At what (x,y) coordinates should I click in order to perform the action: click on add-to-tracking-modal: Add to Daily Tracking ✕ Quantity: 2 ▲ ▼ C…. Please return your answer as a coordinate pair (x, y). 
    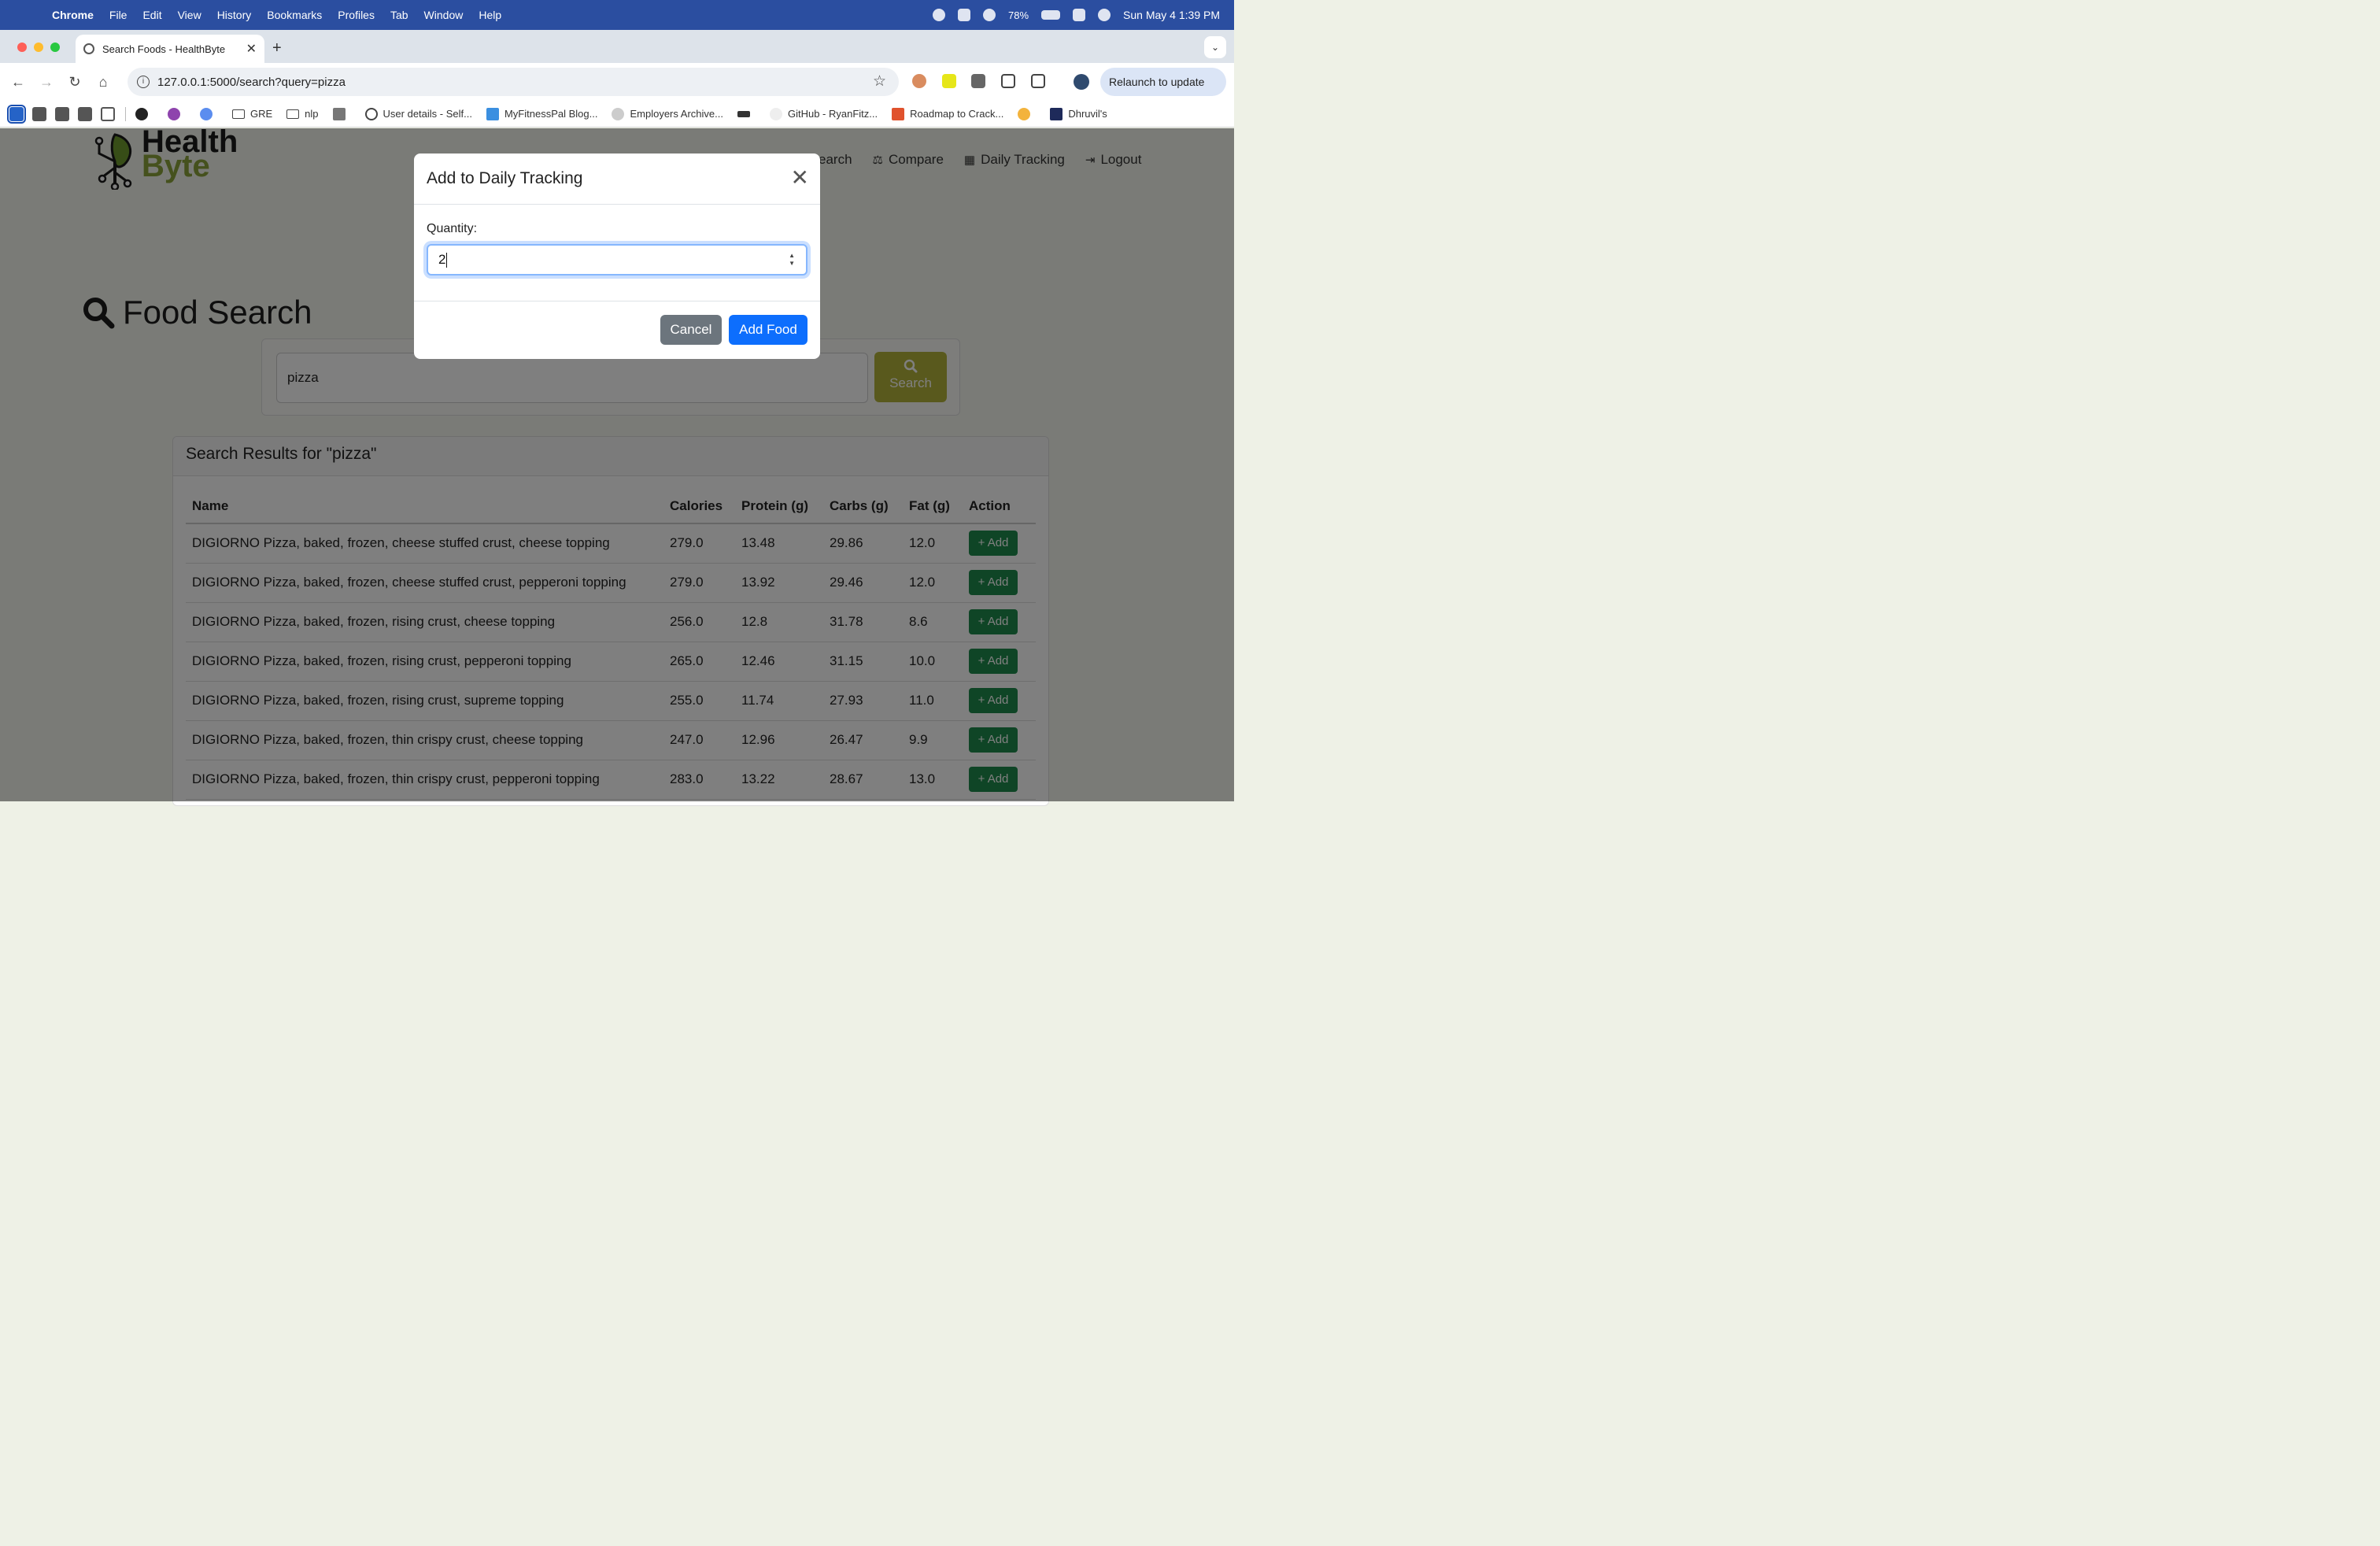
    Looking at the image, I should click on (617, 256).